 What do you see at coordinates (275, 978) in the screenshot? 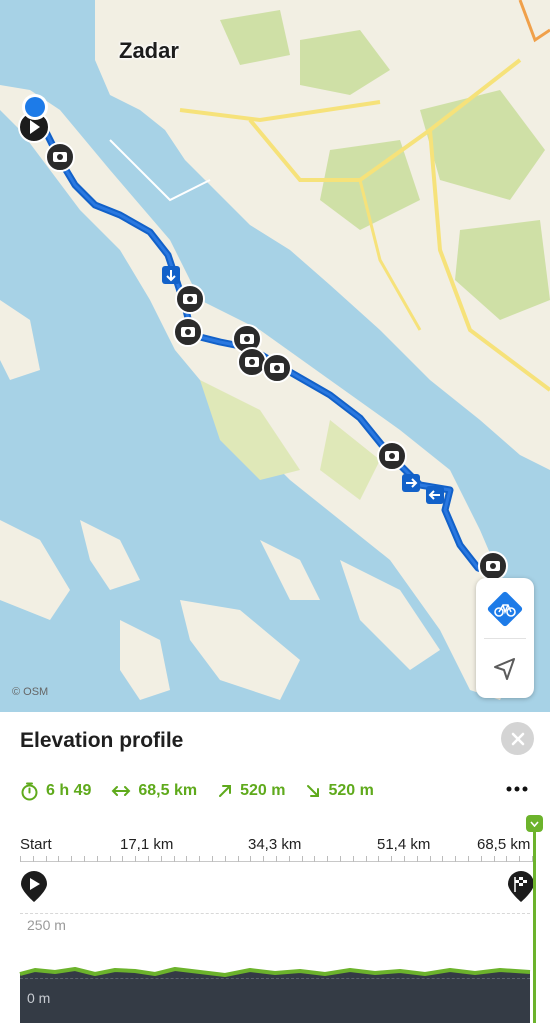
I see `grid-line-low` at bounding box center [275, 978].